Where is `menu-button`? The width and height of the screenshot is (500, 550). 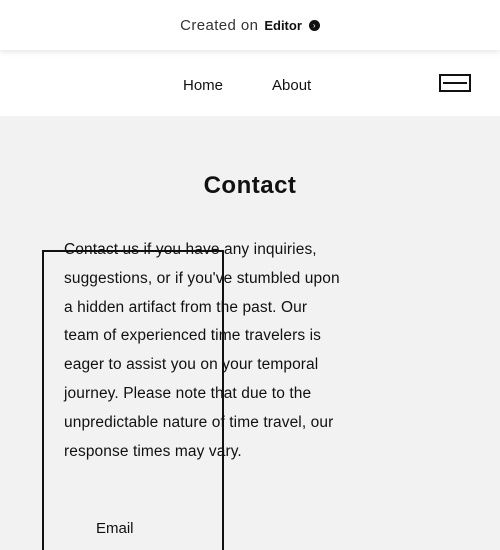 menu-button is located at coordinates (455, 83).